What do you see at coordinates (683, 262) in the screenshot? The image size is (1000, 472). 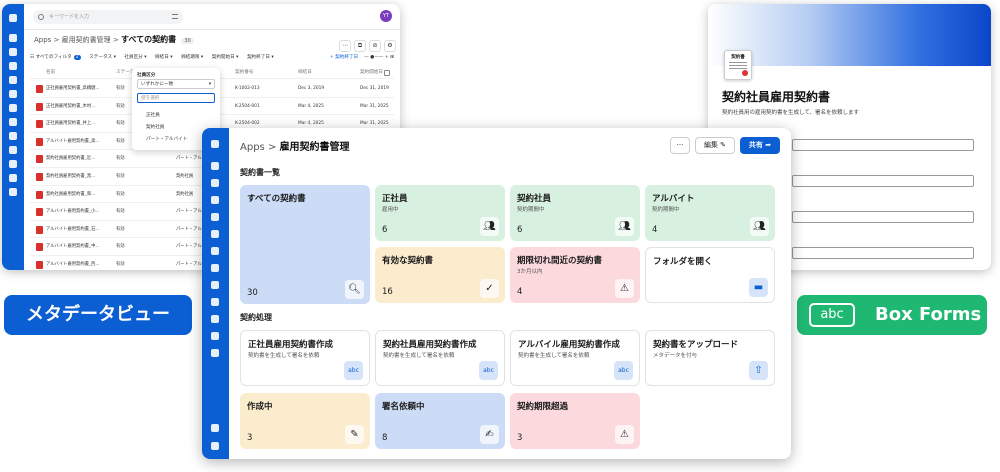 I see `card-title: フォルダを開く` at bounding box center [683, 262].